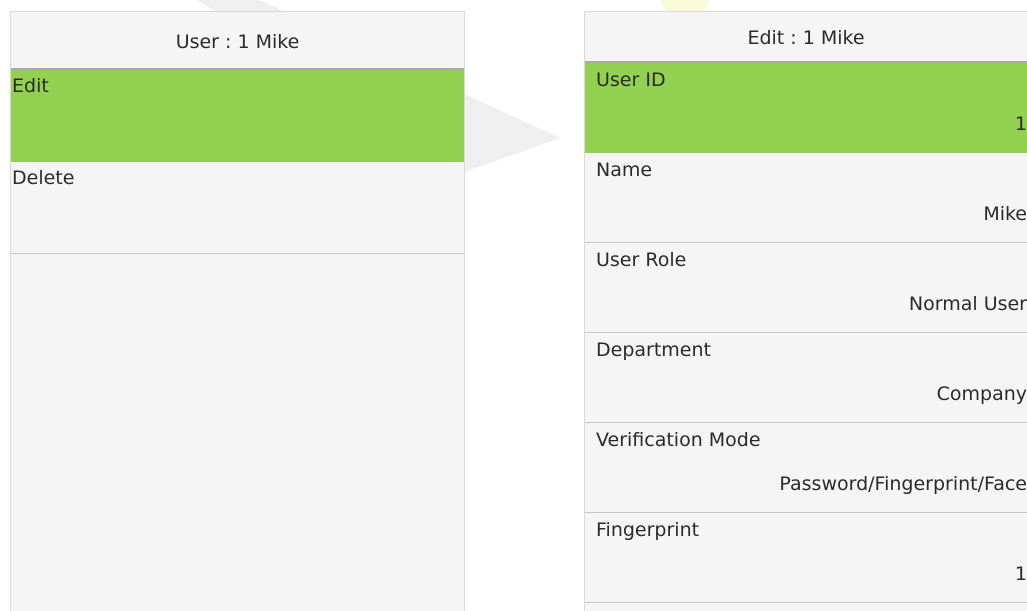  I want to click on menu-item-delete: Delete, so click(237, 208).